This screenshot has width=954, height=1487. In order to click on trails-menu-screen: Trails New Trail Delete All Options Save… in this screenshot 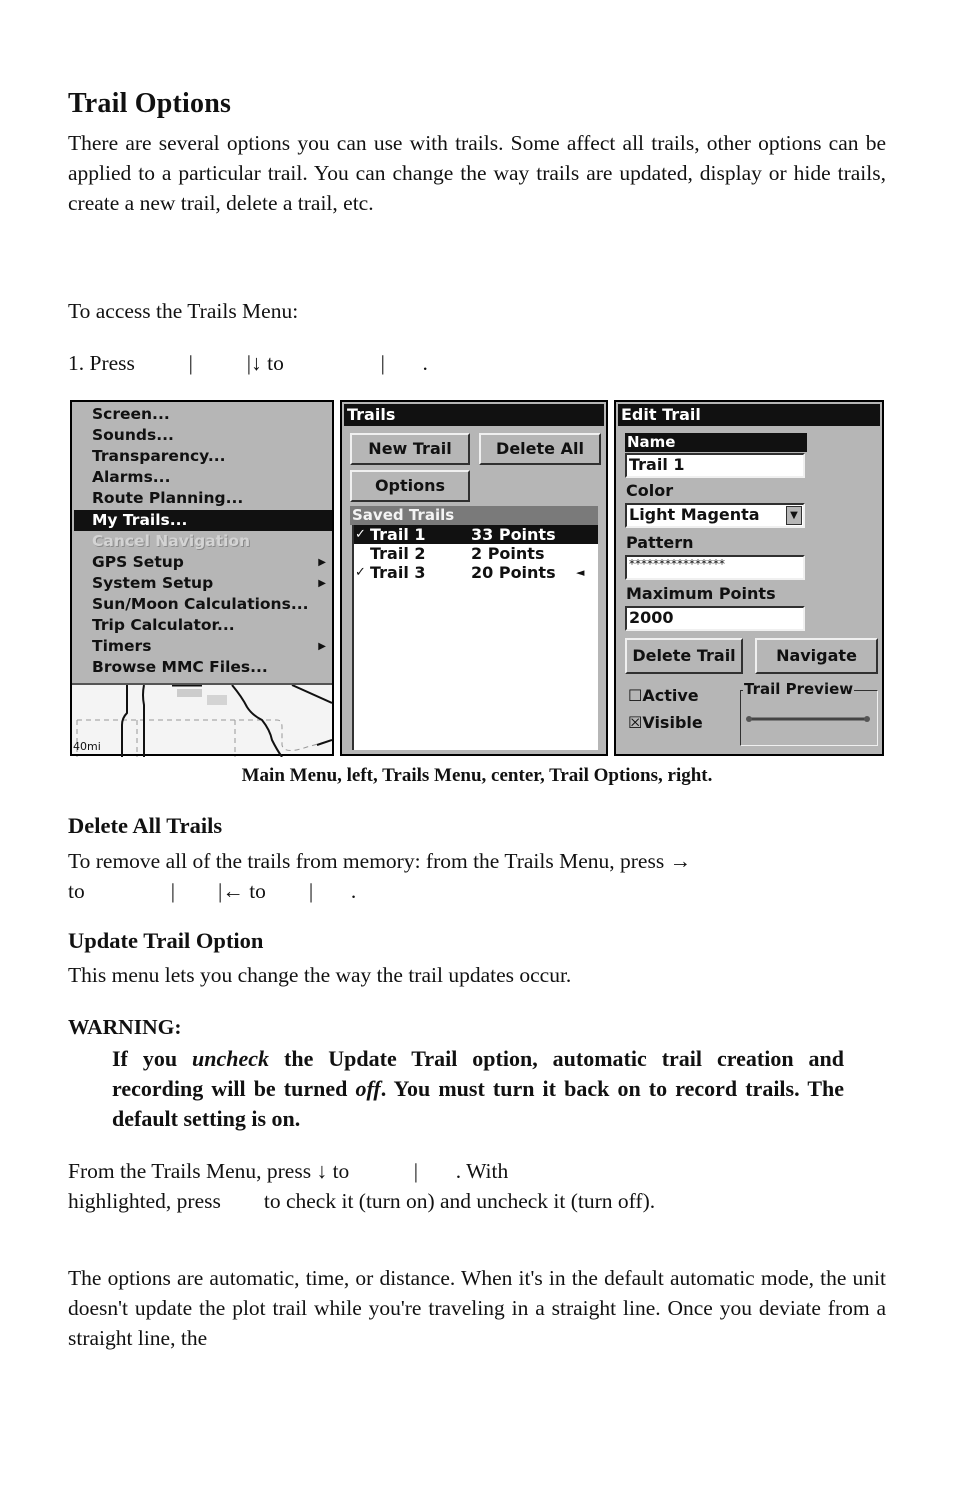, I will do `click(474, 578)`.